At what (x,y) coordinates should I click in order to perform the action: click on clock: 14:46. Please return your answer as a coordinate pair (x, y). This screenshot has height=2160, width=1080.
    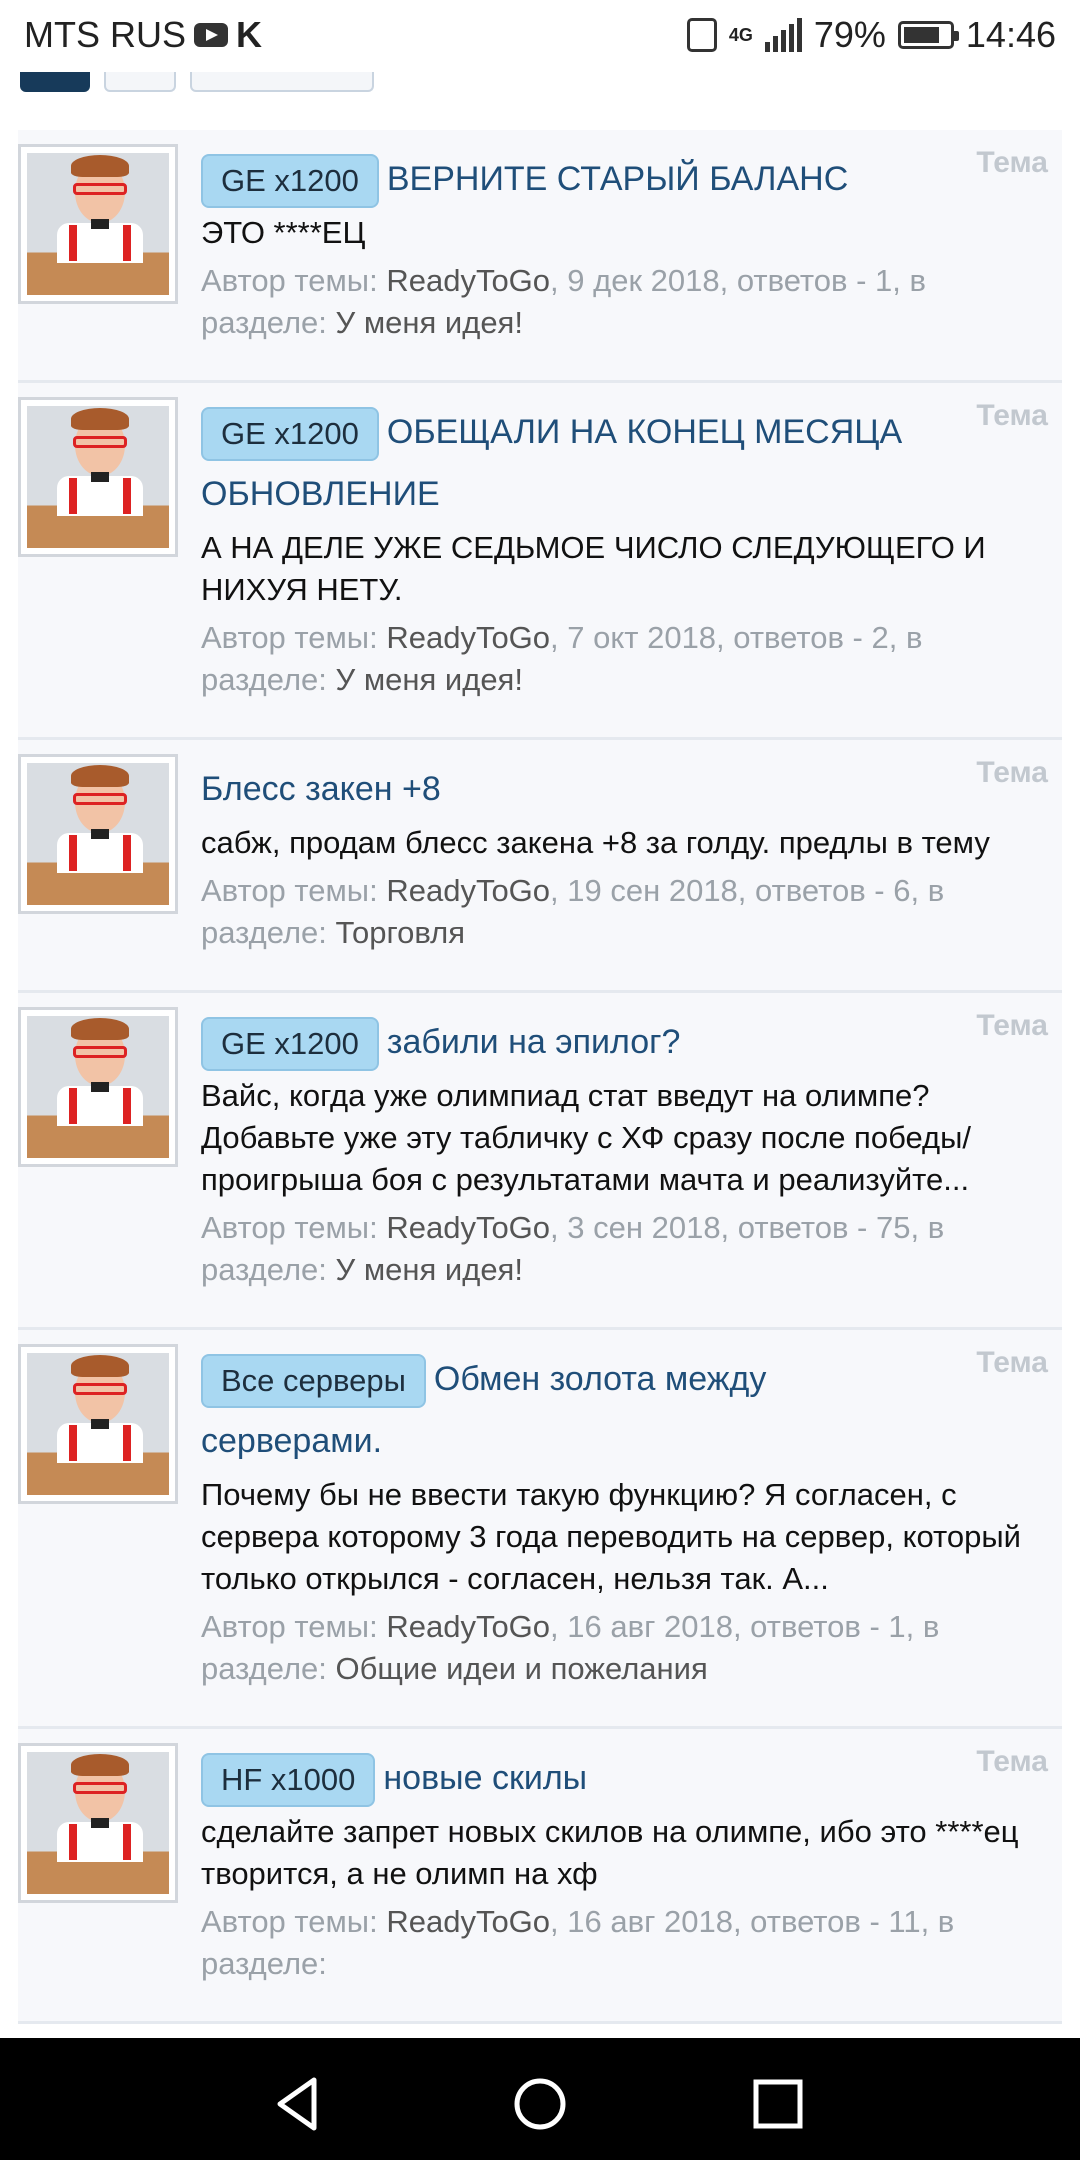
    Looking at the image, I should click on (1010, 34).